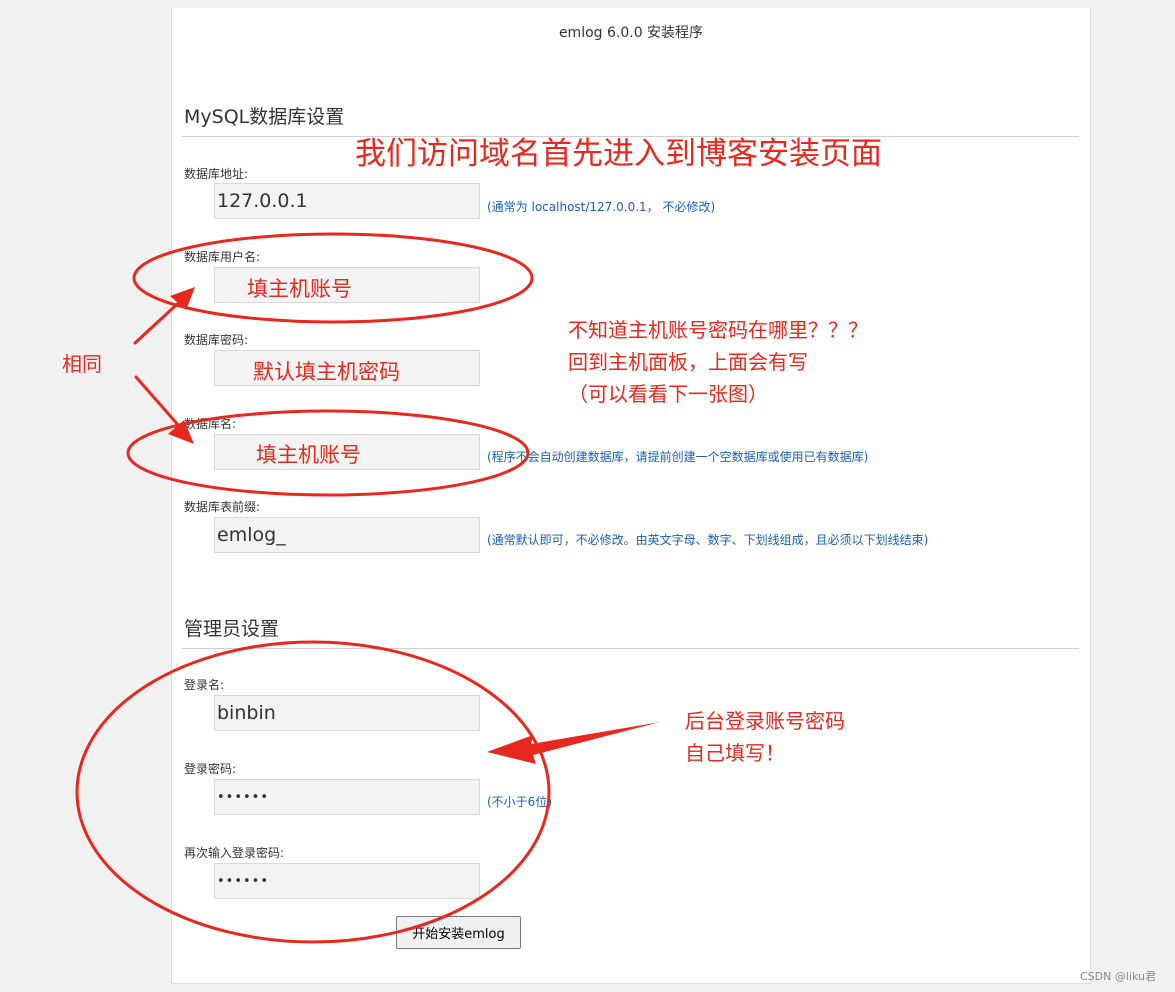  I want to click on annotation-note: 不知道主机账号密码在哪里？？？ 回到主机面板，上面会有写 （可以看看下一张图）, so click(718, 362).